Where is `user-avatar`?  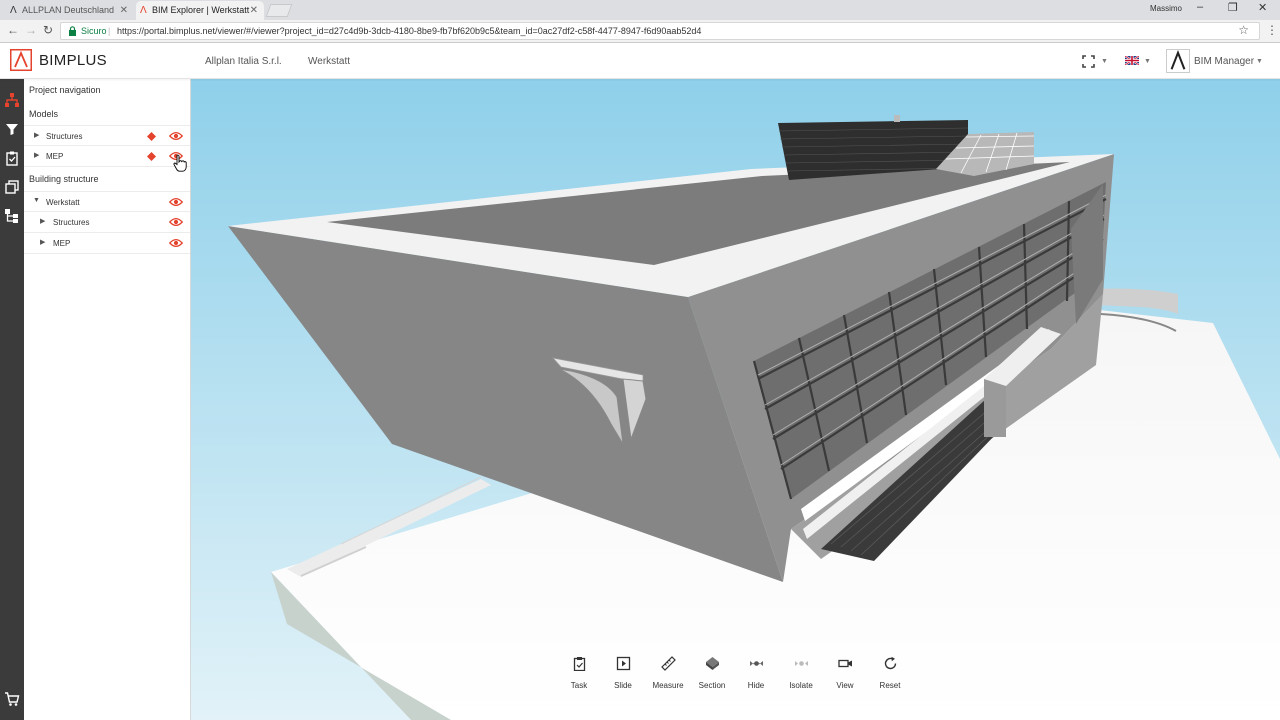
user-avatar is located at coordinates (1178, 61).